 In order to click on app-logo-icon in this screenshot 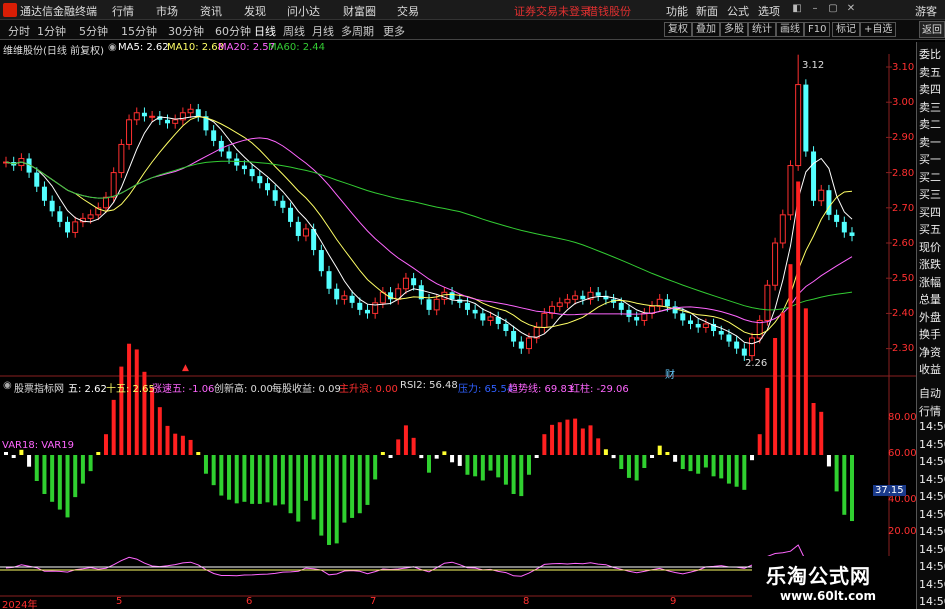, I will do `click(10, 10)`.